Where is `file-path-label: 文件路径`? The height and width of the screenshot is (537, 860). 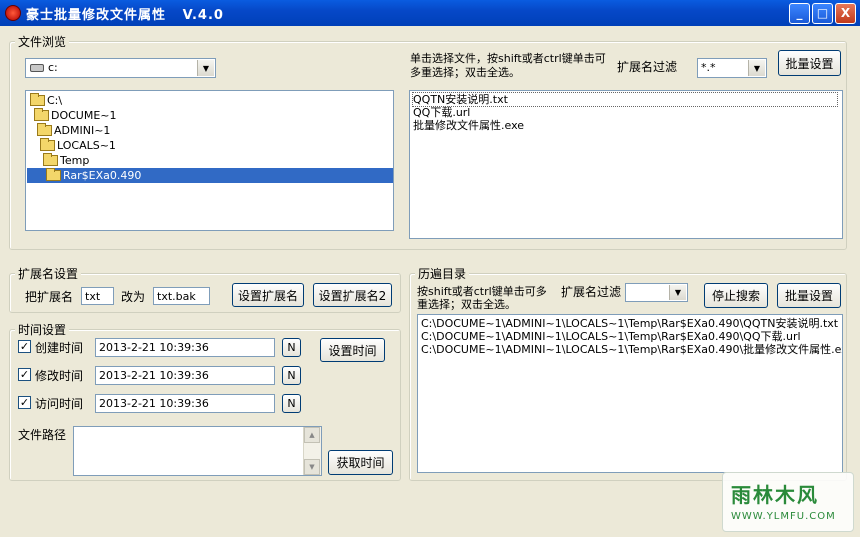
file-path-label: 文件路径 is located at coordinates (42, 435).